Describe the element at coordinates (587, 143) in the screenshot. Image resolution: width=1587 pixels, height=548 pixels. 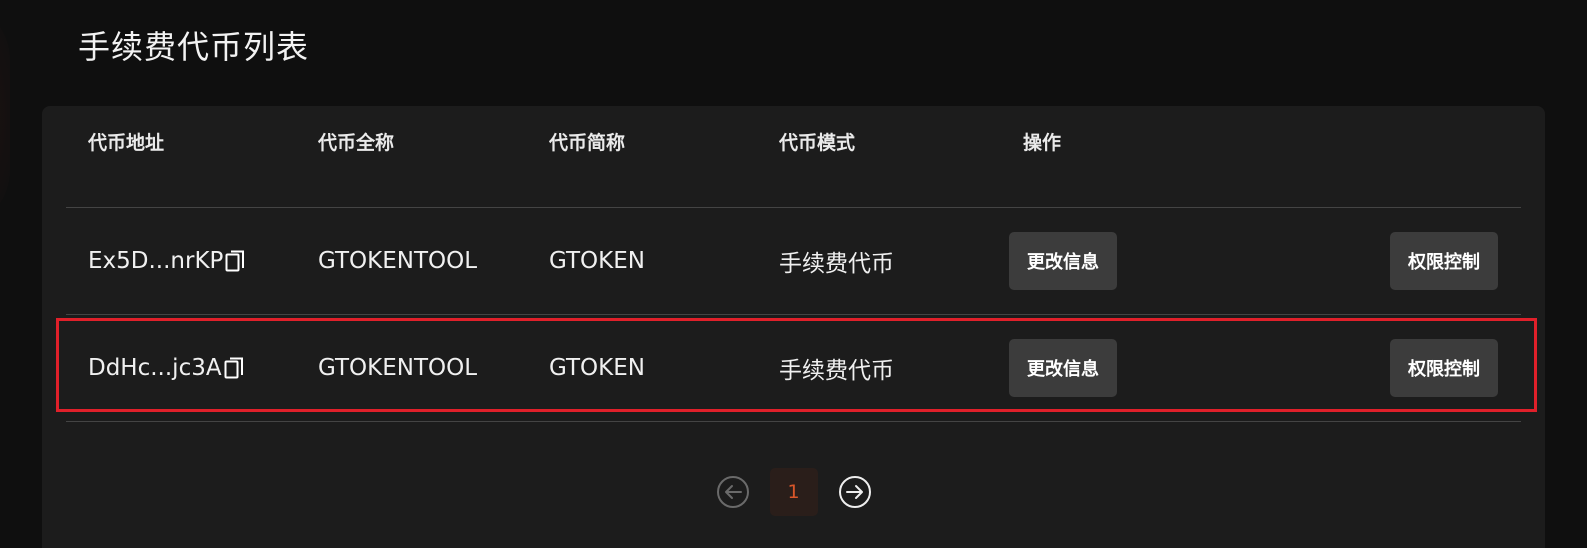
I see `header-token-symbol: 代币简称` at that location.